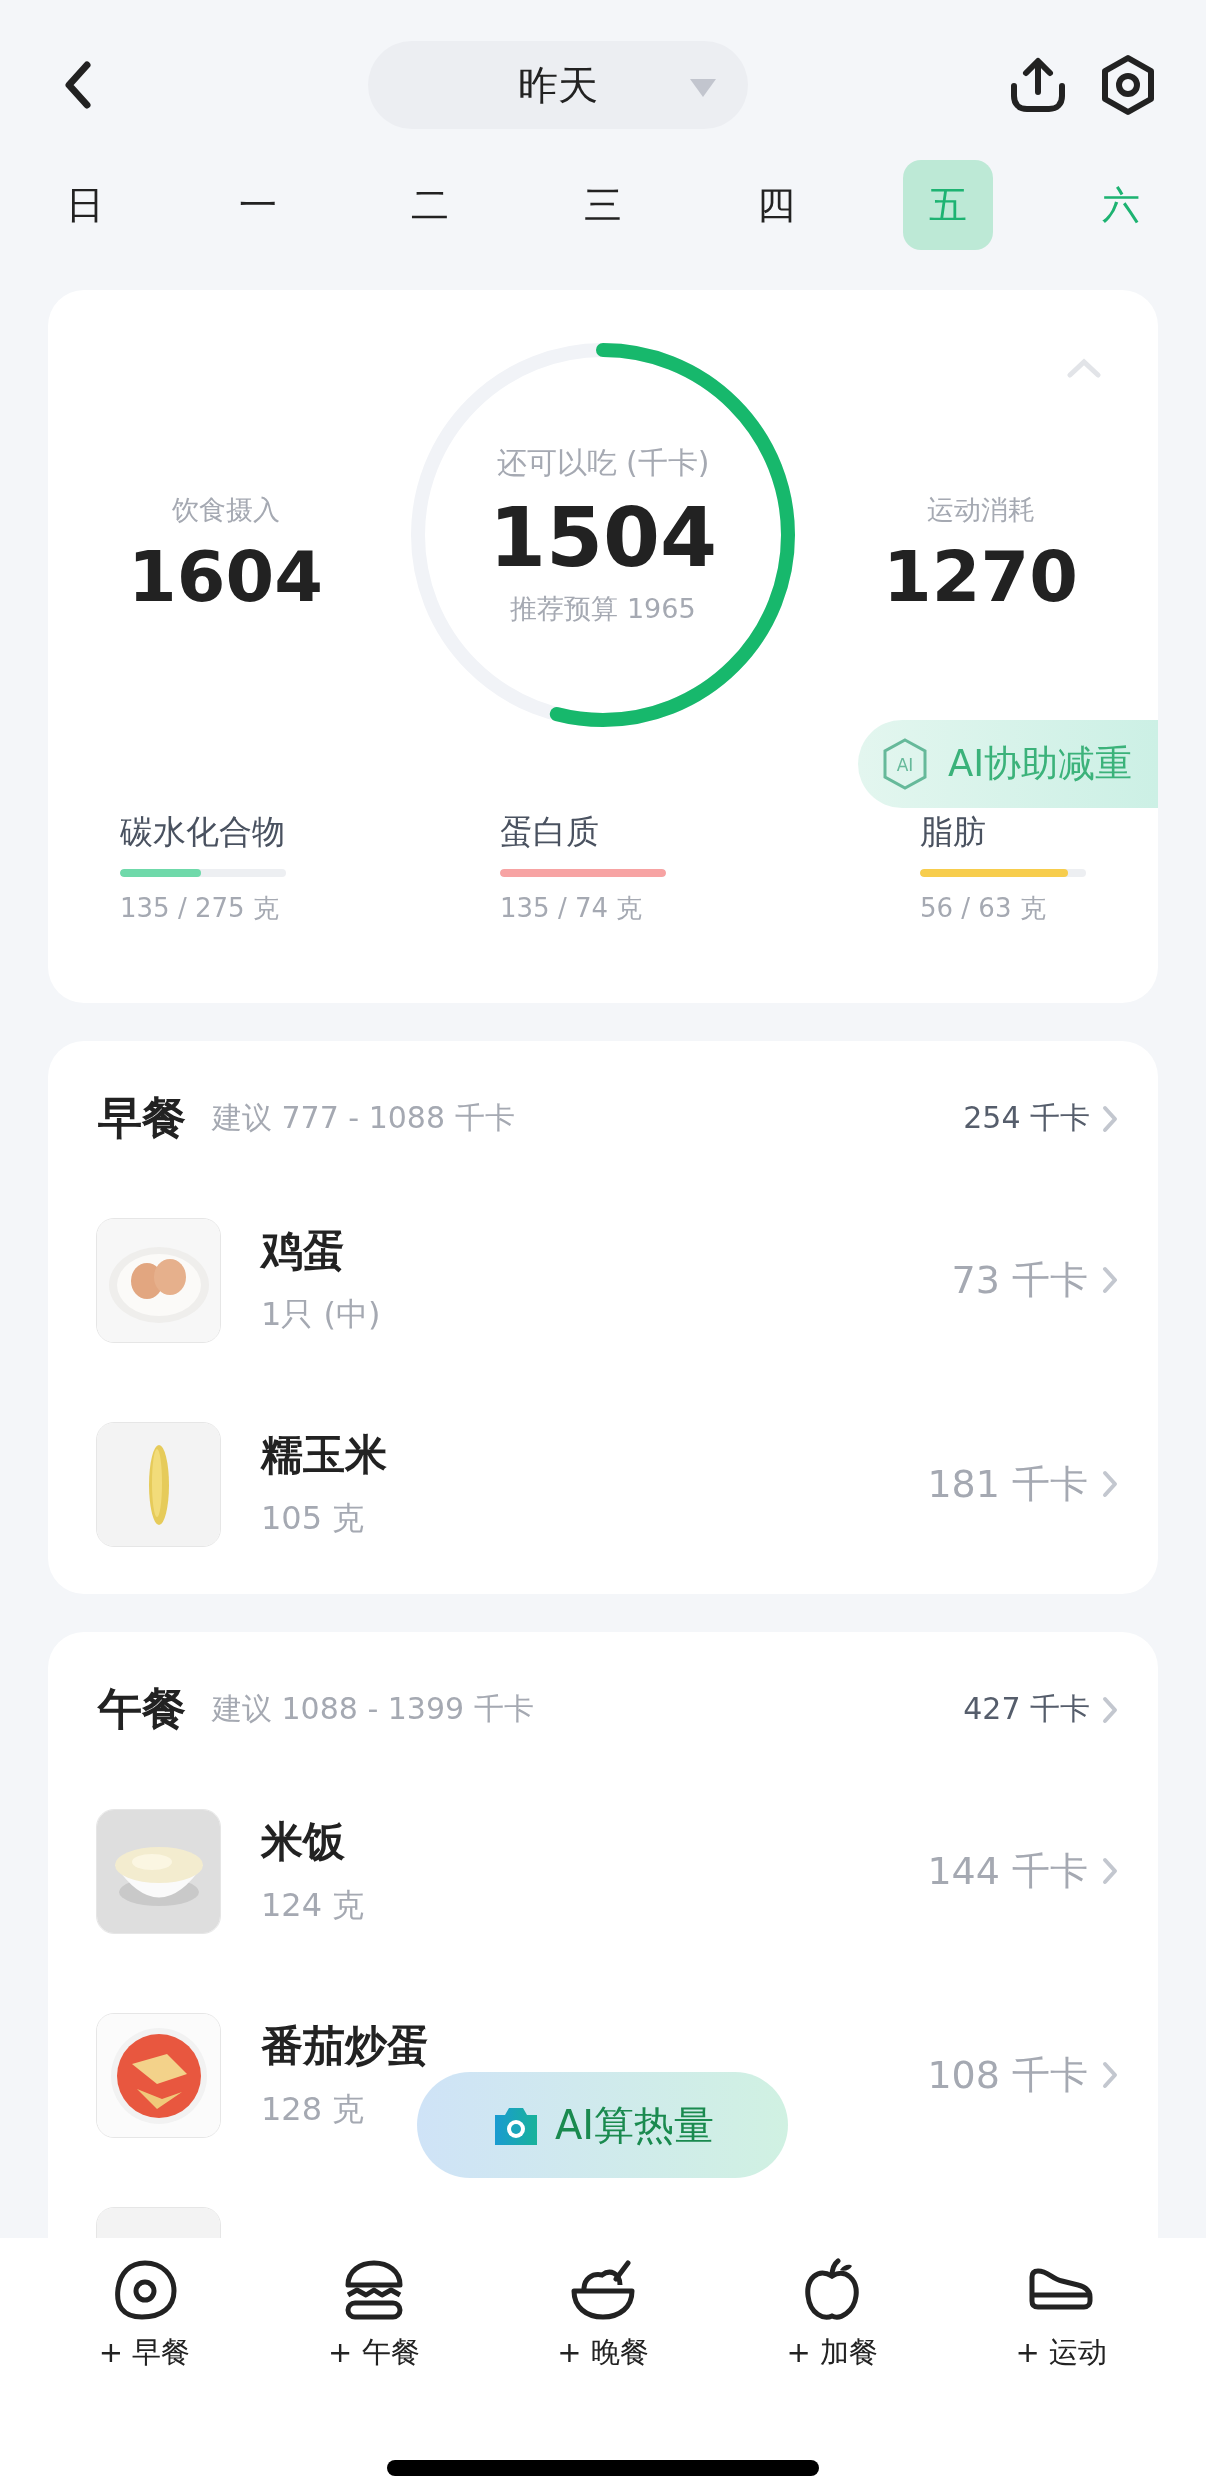 Image resolution: width=1206 pixels, height=2489 pixels. I want to click on food-row: 糯玉米 105 克 181 千卡, so click(603, 1484).